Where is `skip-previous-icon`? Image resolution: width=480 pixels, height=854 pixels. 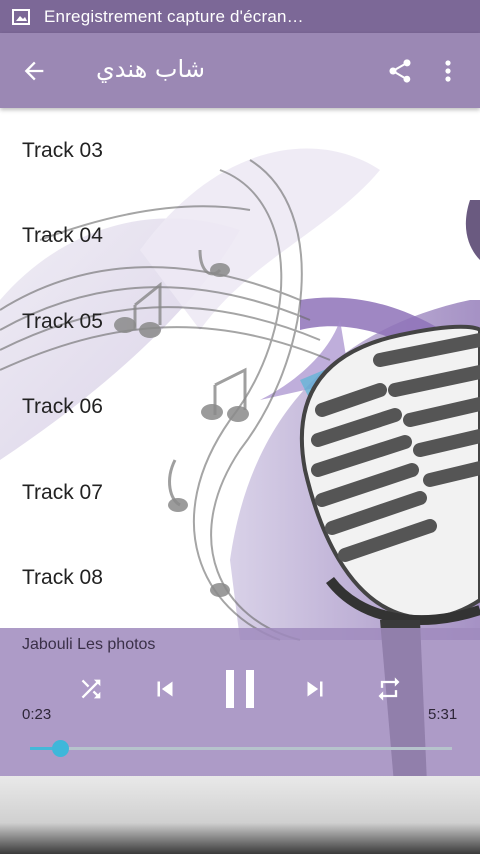 skip-previous-icon is located at coordinates (165, 689).